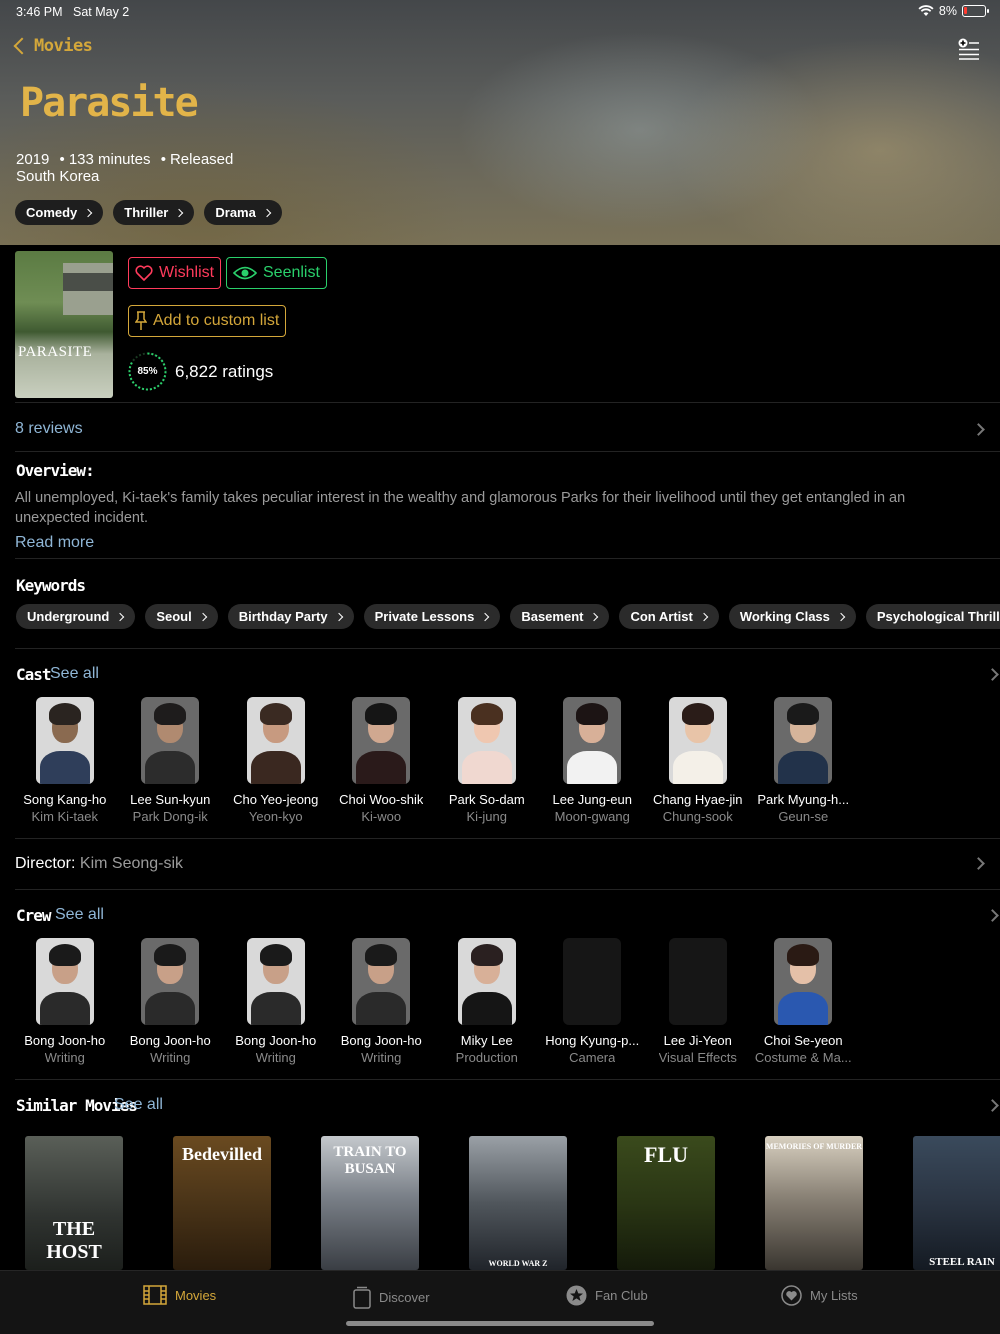  I want to click on similar-movie-poster: THE HOST, so click(74, 1203).